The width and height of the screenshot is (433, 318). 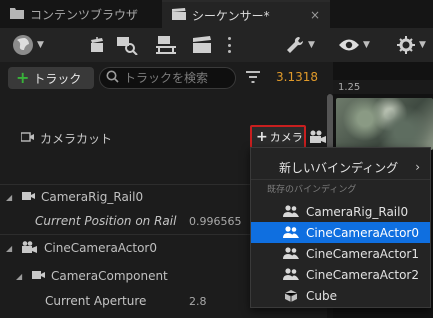 I want to click on filter-icon, so click(x=253, y=78).